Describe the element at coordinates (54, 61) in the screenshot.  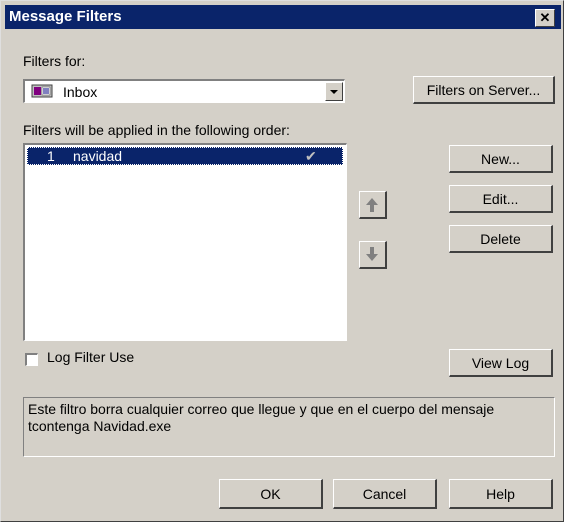
I see `filters-for-label: Filters for:` at that location.